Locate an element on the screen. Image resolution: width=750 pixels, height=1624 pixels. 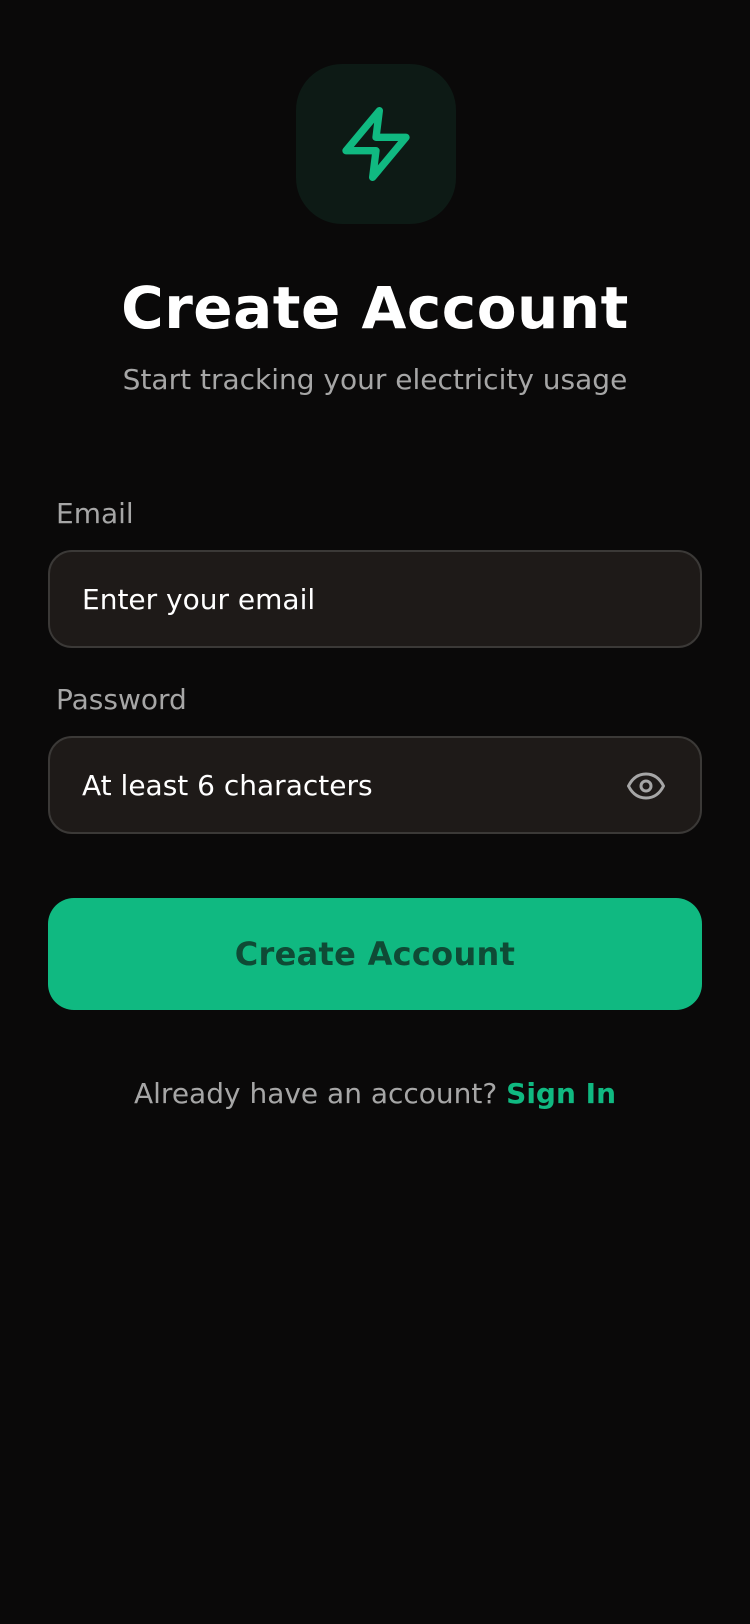
email-field-container is located at coordinates (375, 599).